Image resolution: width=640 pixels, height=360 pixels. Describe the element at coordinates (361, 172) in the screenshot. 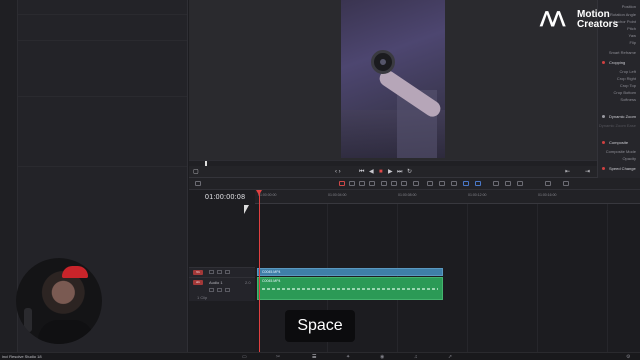

I see `go-to-start-icon: ⏮` at that location.